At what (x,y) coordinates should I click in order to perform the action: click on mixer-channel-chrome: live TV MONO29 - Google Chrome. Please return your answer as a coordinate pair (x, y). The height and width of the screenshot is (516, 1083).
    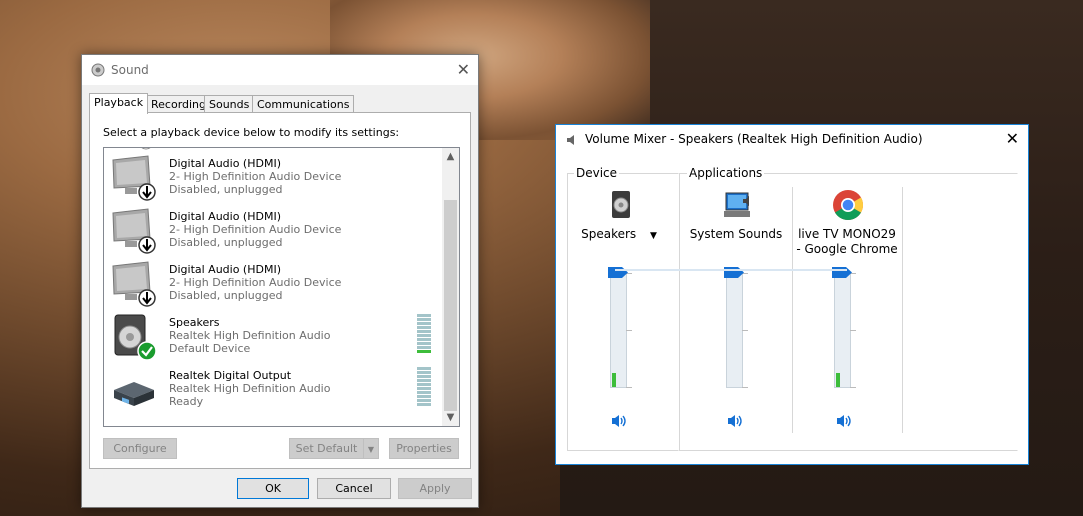
    Looking at the image, I should click on (847, 318).